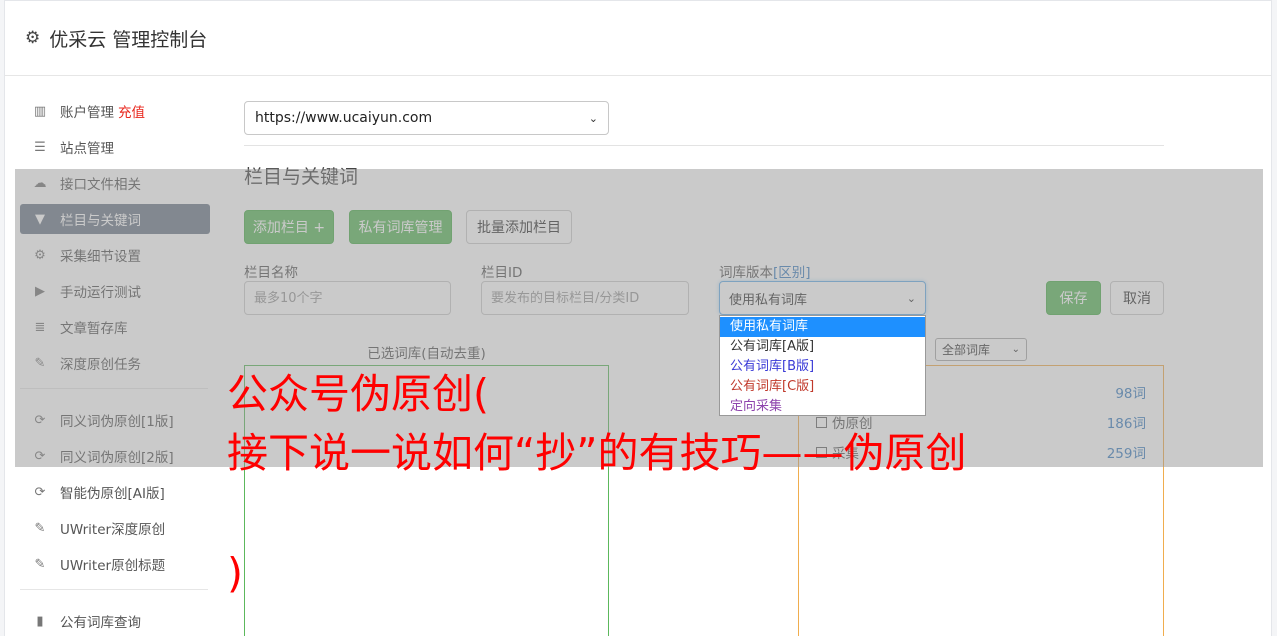 The height and width of the screenshot is (636, 1277). What do you see at coordinates (100, 185) in the screenshot?
I see `sidebar-item-label: 接口文件相关` at bounding box center [100, 185].